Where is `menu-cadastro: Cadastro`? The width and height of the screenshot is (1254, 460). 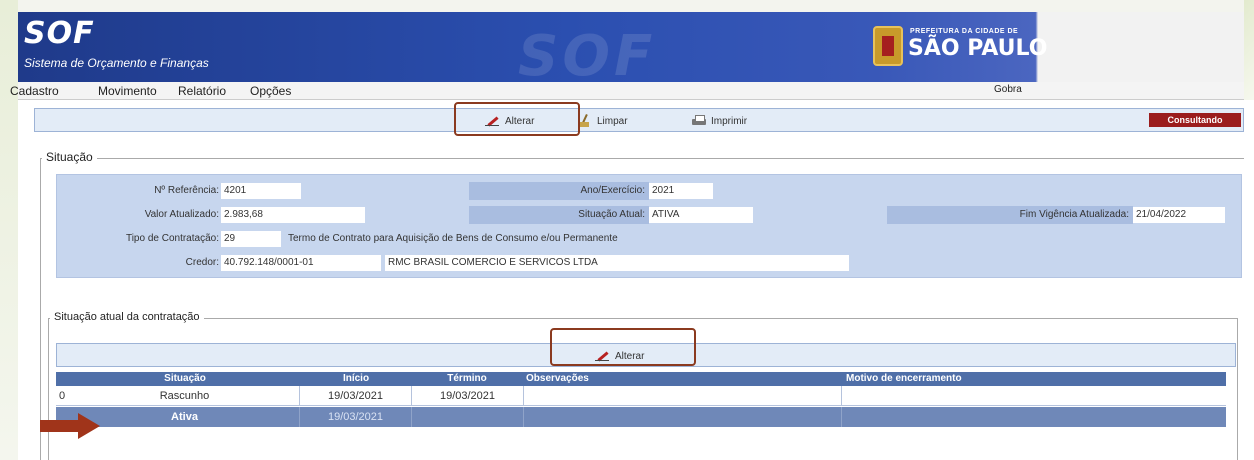 menu-cadastro: Cadastro is located at coordinates (34, 91).